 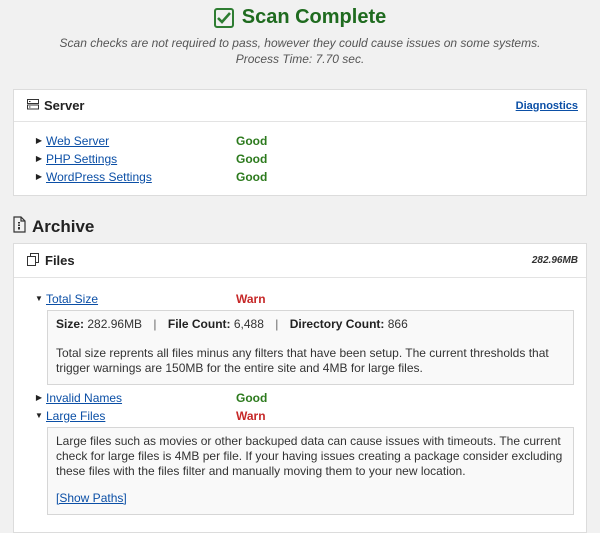 What do you see at coordinates (337, 324) in the screenshot?
I see `directory-count-label: Directory Count:` at bounding box center [337, 324].